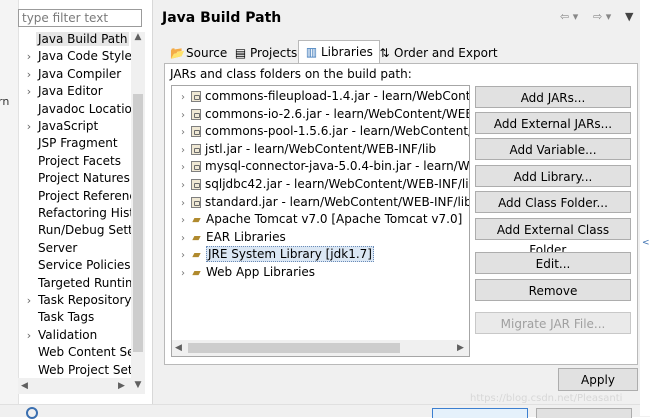 The image size is (650, 419). I want to click on remove-button: Remove, so click(553, 290).